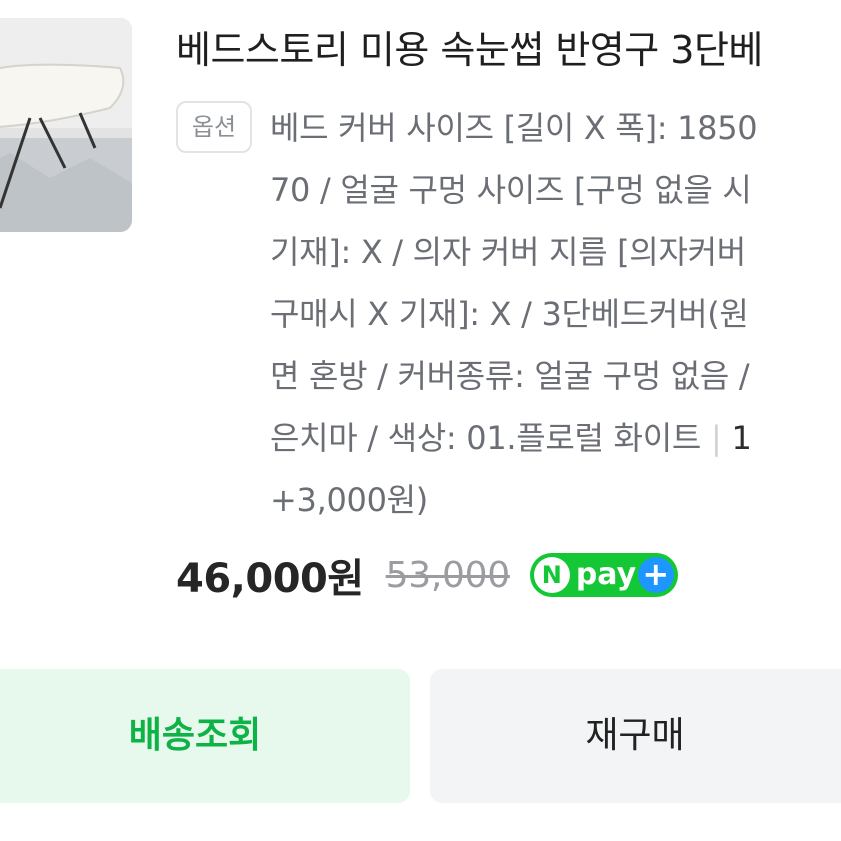  Describe the element at coordinates (635, 736) in the screenshot. I see `rebuy-button: 재구매` at that location.